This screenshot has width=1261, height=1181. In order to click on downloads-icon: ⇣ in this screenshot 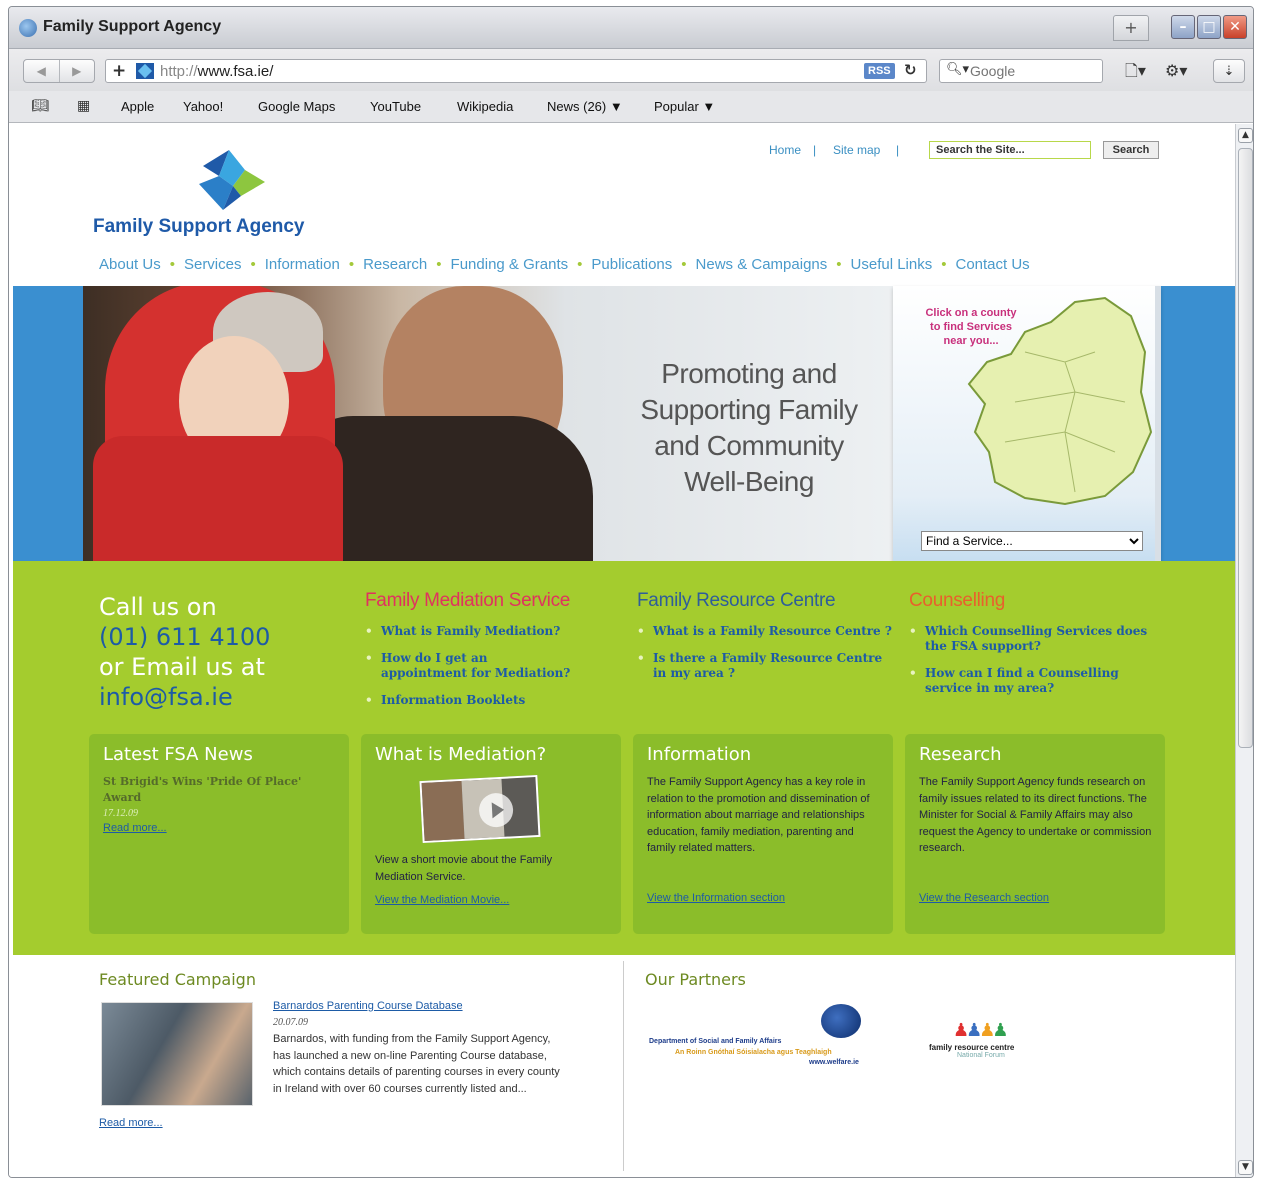, I will do `click(1229, 71)`.